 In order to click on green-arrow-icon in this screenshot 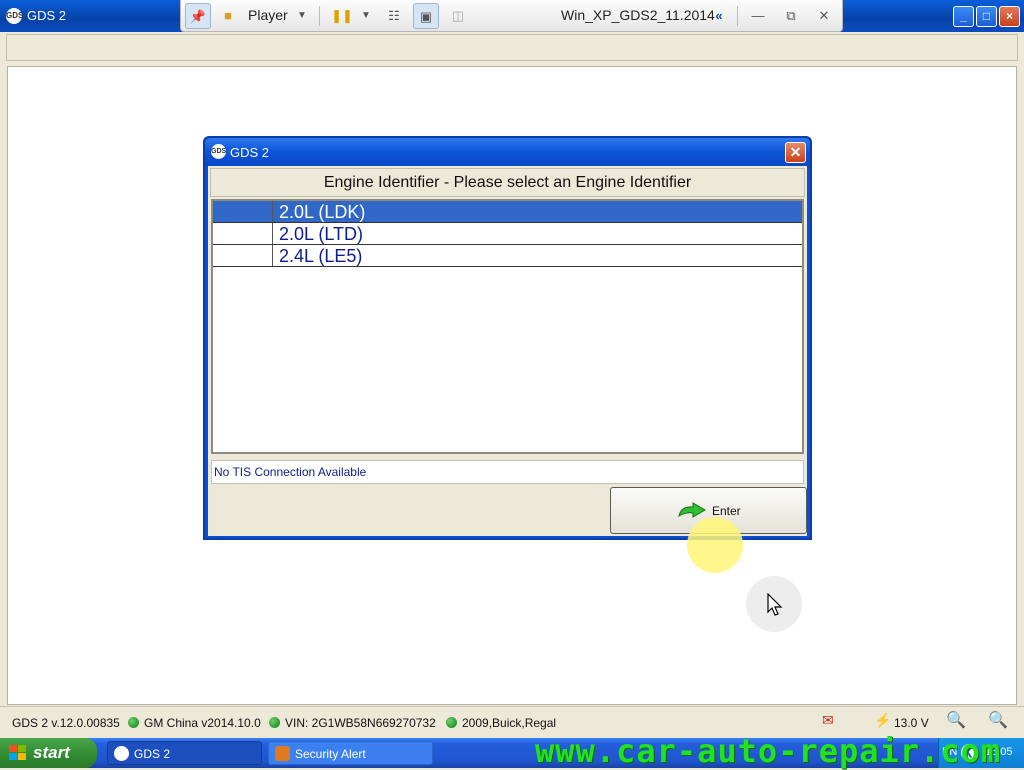, I will do `click(692, 510)`.